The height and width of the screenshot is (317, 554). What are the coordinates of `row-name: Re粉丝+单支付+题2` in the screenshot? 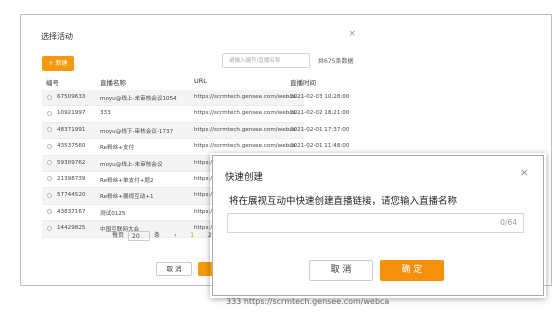 It's located at (127, 180).